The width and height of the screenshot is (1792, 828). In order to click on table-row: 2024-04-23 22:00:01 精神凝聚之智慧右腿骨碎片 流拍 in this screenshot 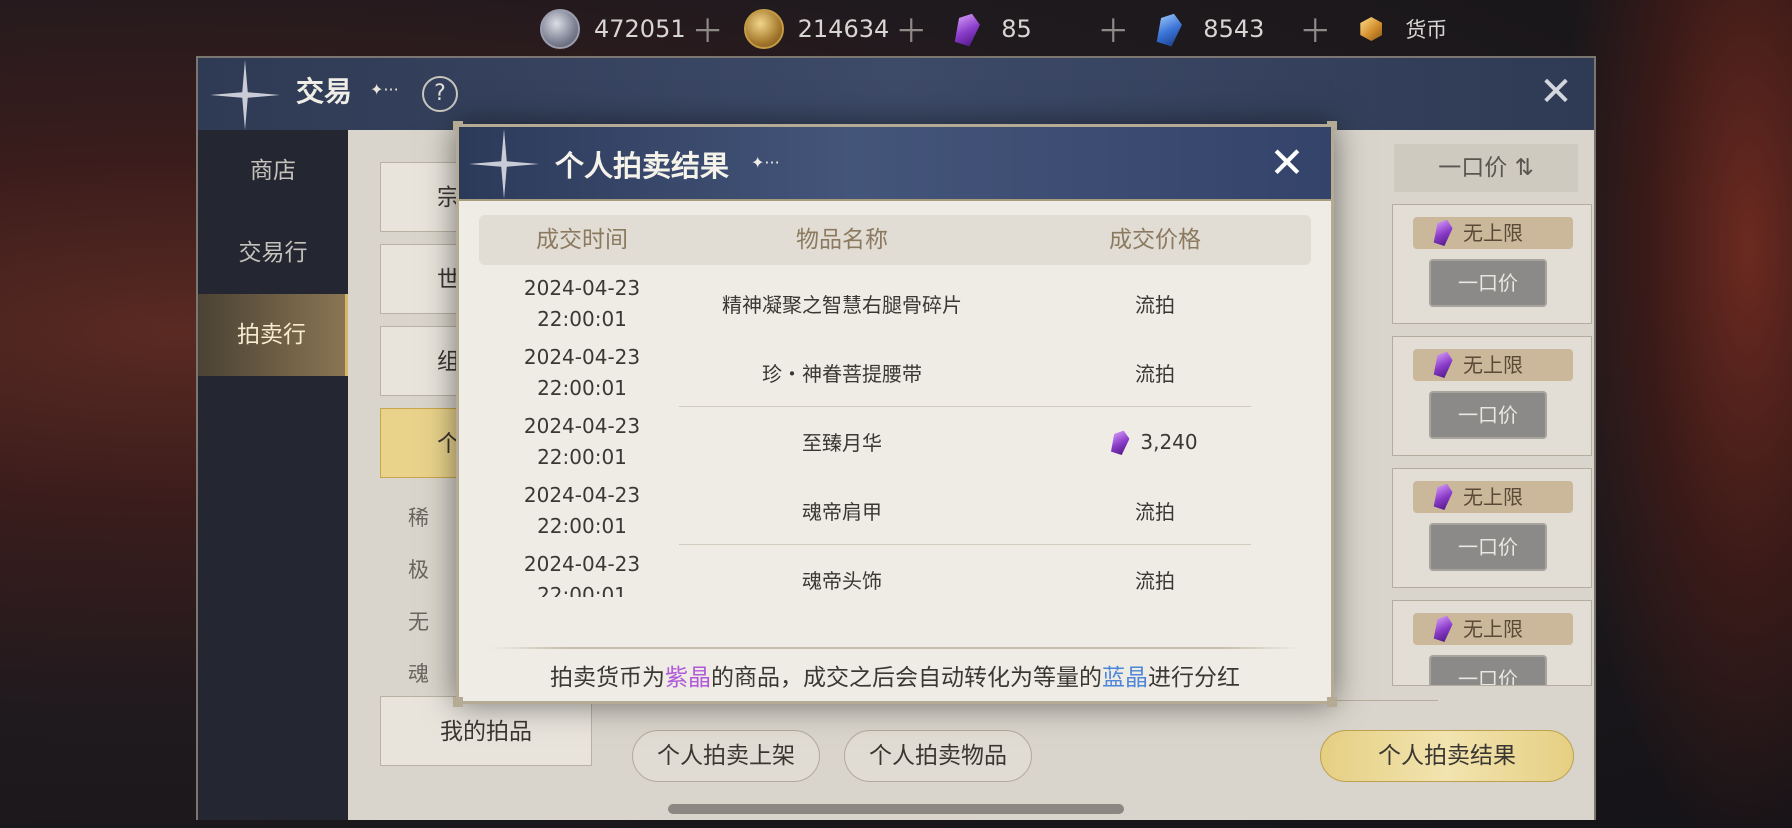, I will do `click(895, 303)`.